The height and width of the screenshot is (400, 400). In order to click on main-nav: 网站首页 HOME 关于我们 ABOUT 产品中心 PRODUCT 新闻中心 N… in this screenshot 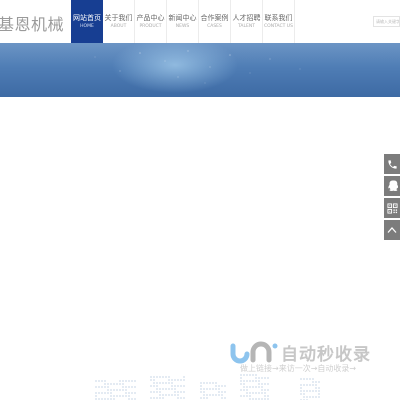, I will do `click(183, 21)`.